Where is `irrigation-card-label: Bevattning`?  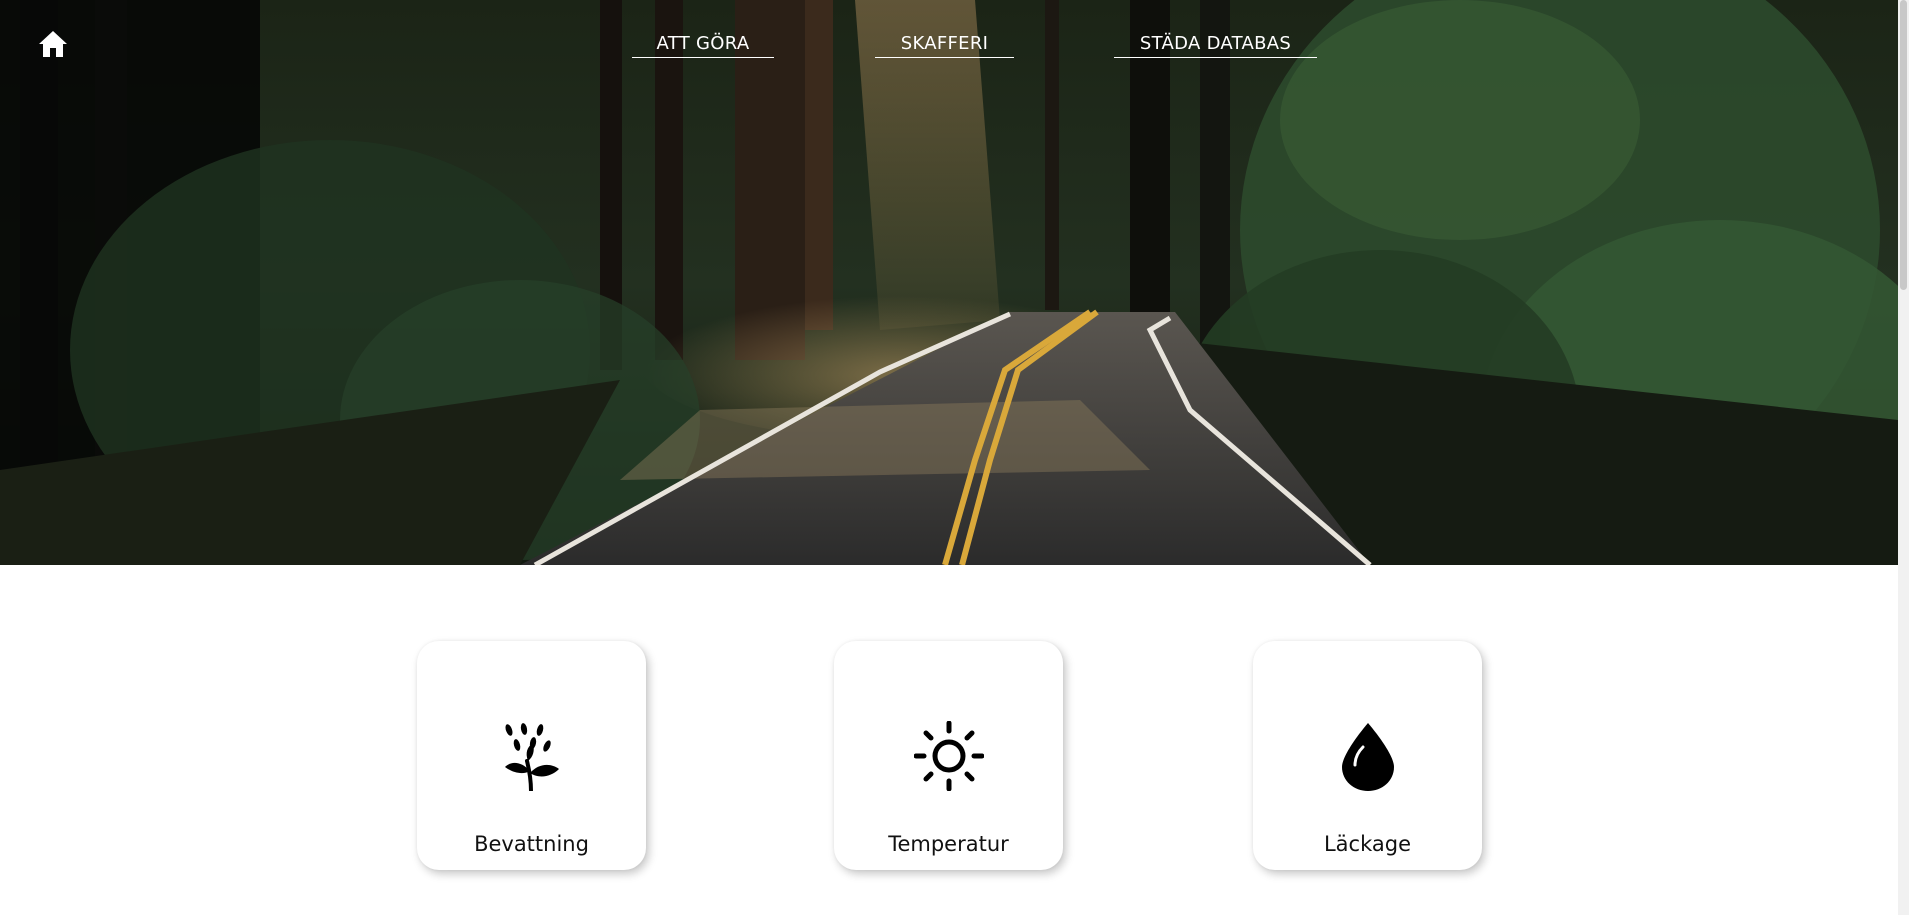 irrigation-card-label: Bevattning is located at coordinates (531, 844).